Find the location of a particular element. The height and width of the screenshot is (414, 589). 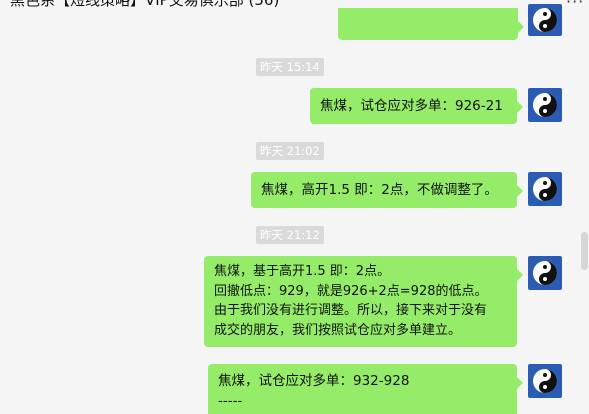

scrollbar-thumb is located at coordinates (584, 251).